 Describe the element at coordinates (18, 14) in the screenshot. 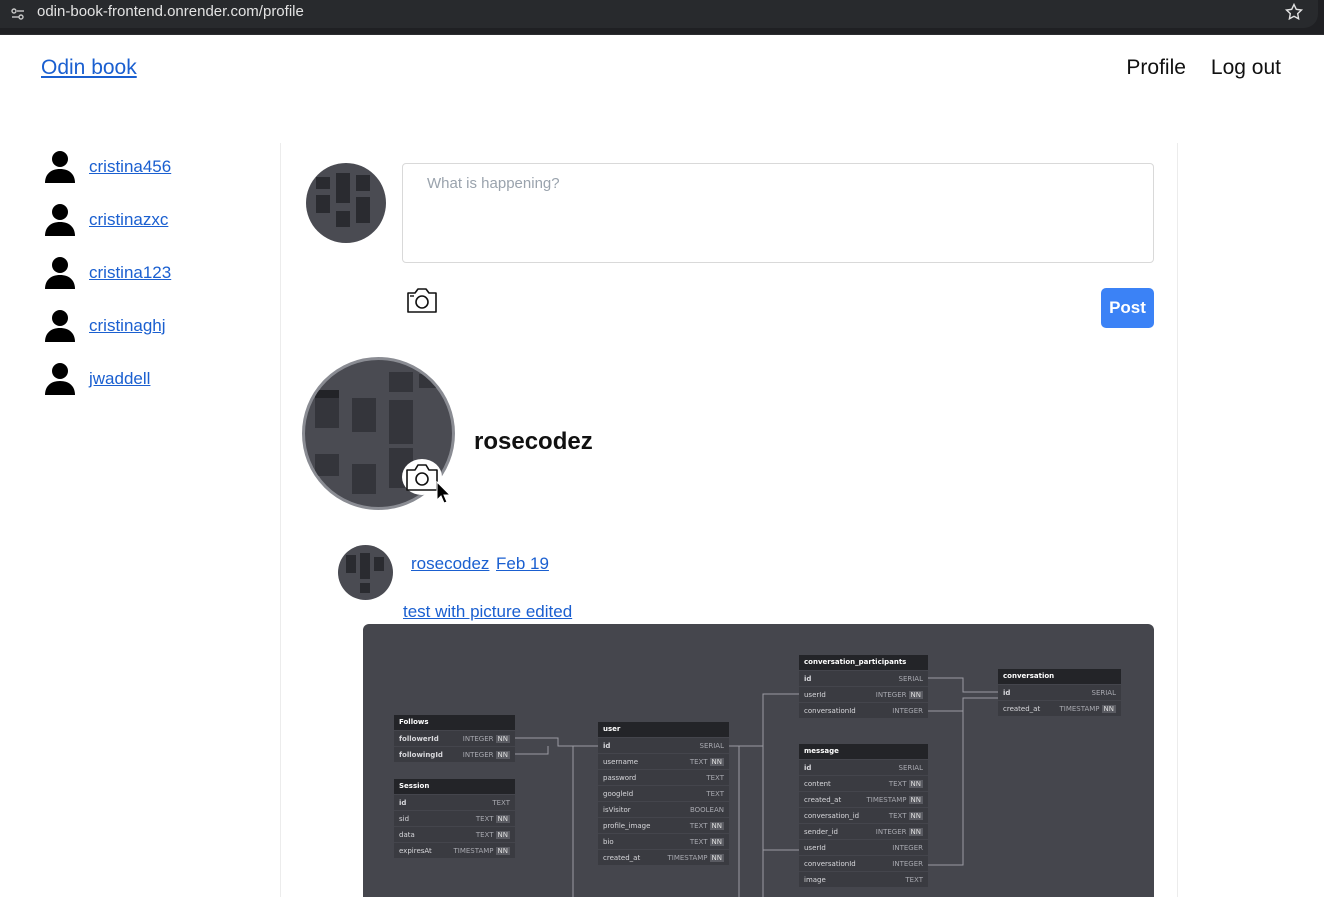

I see `site-settings-icon` at that location.